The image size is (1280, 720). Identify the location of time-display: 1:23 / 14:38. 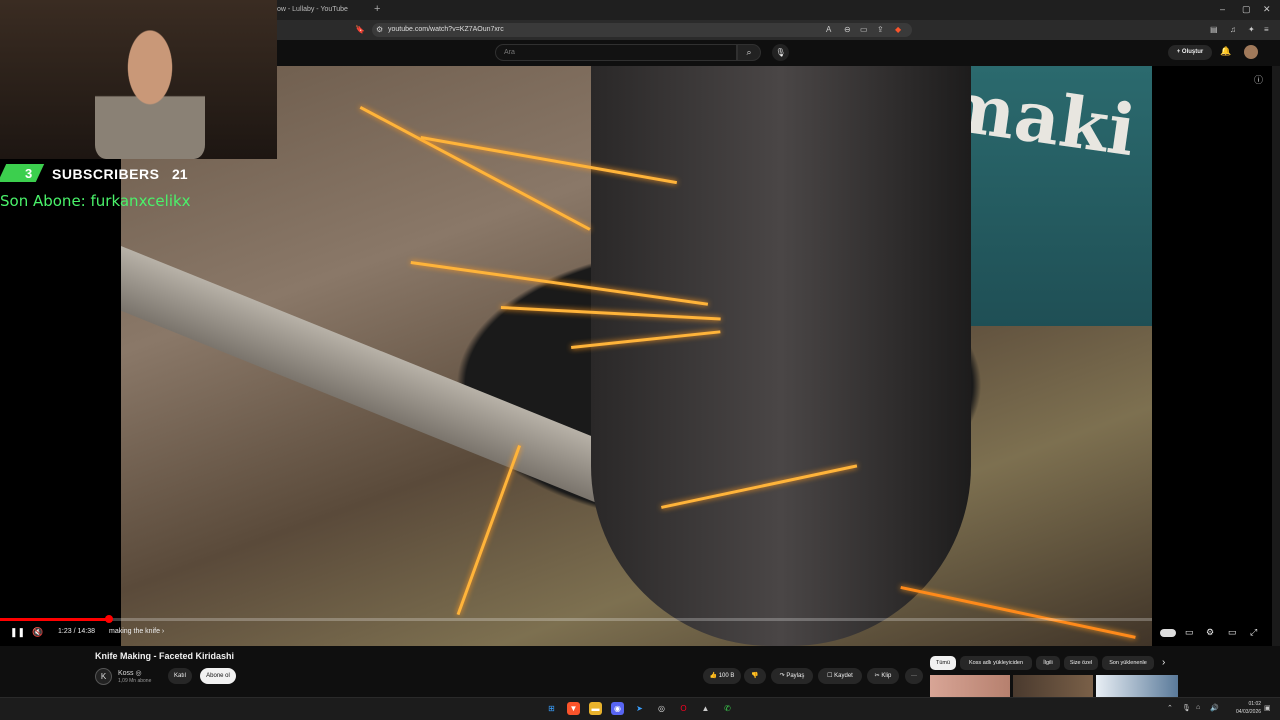
(76, 631).